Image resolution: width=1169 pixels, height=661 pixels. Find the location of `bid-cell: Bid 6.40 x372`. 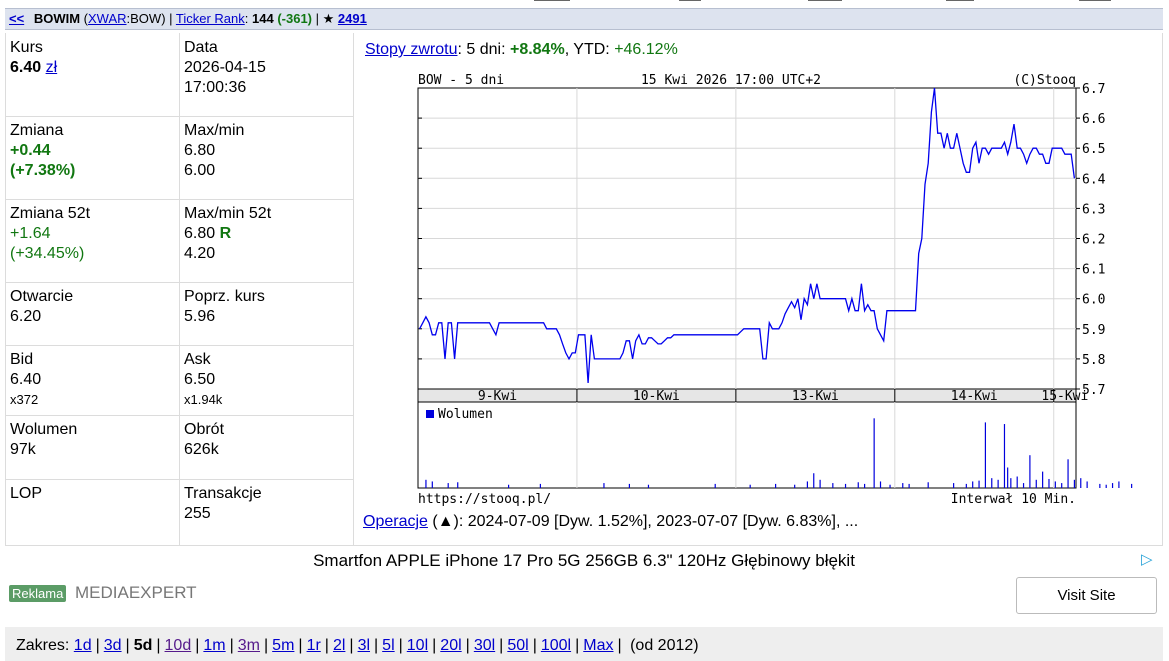

bid-cell: Bid 6.40 x372 is located at coordinates (23, 377).